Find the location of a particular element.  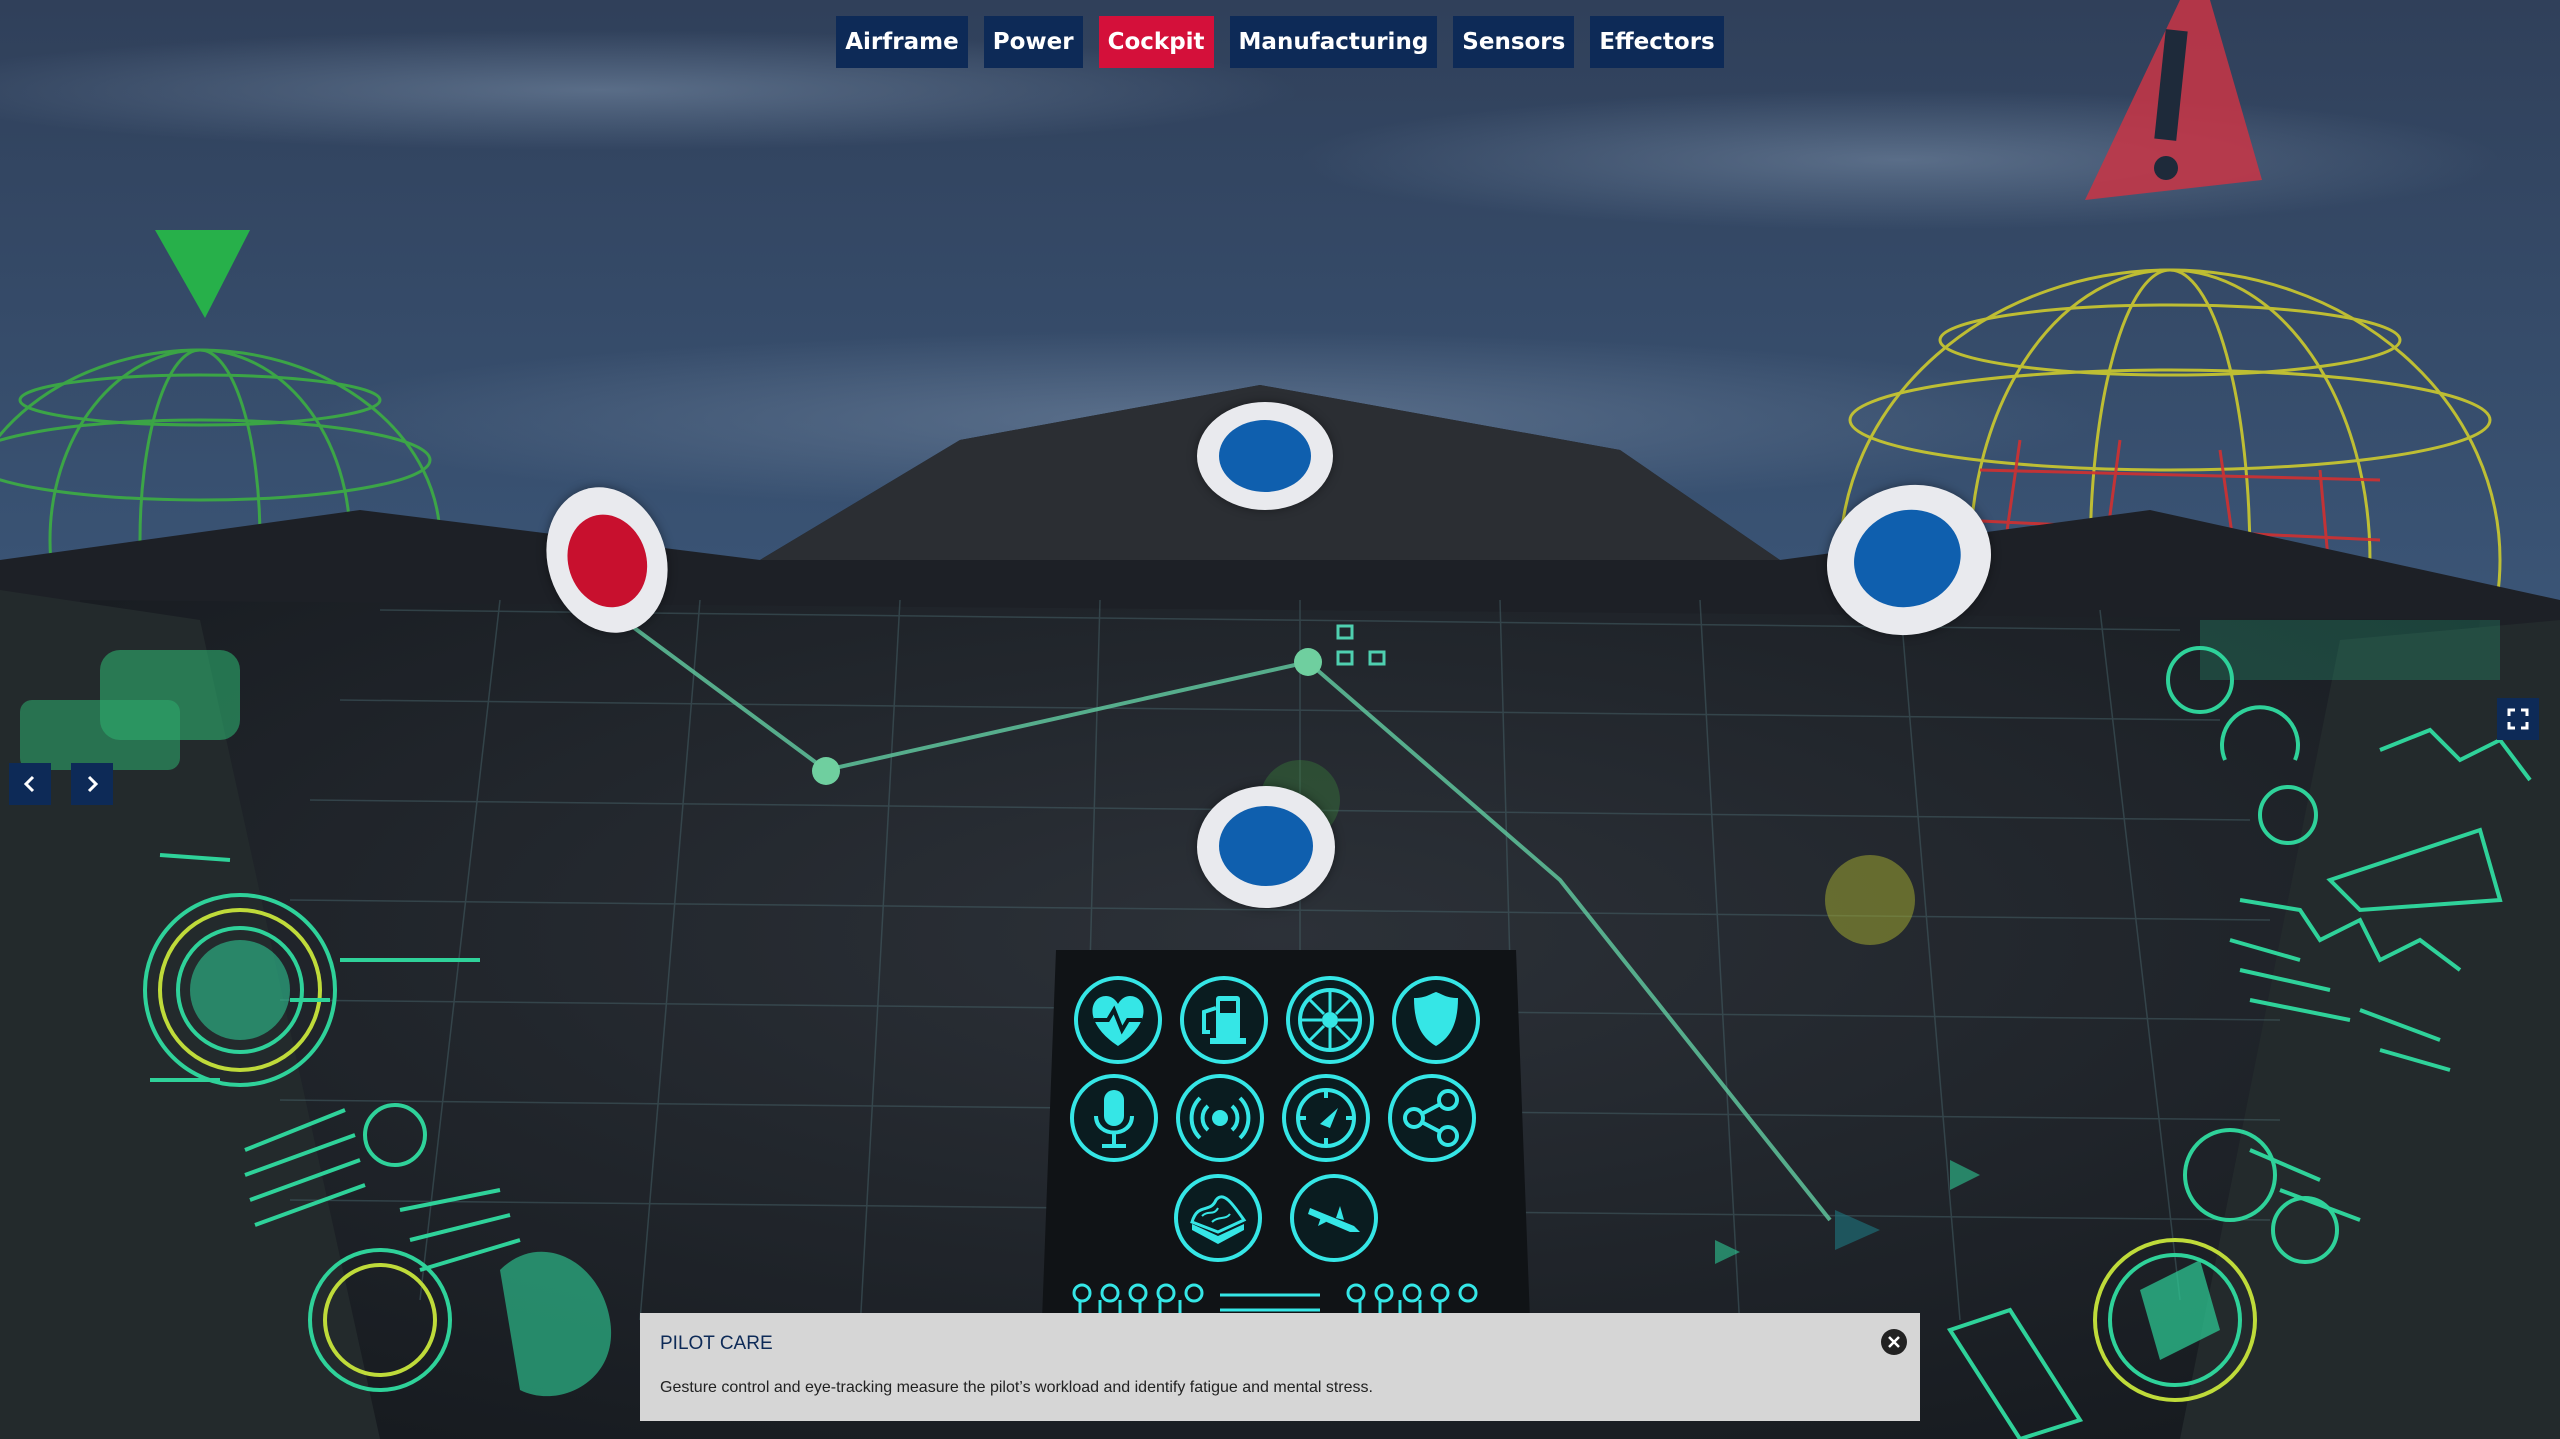

tab-airframe: Airframe is located at coordinates (902, 42).